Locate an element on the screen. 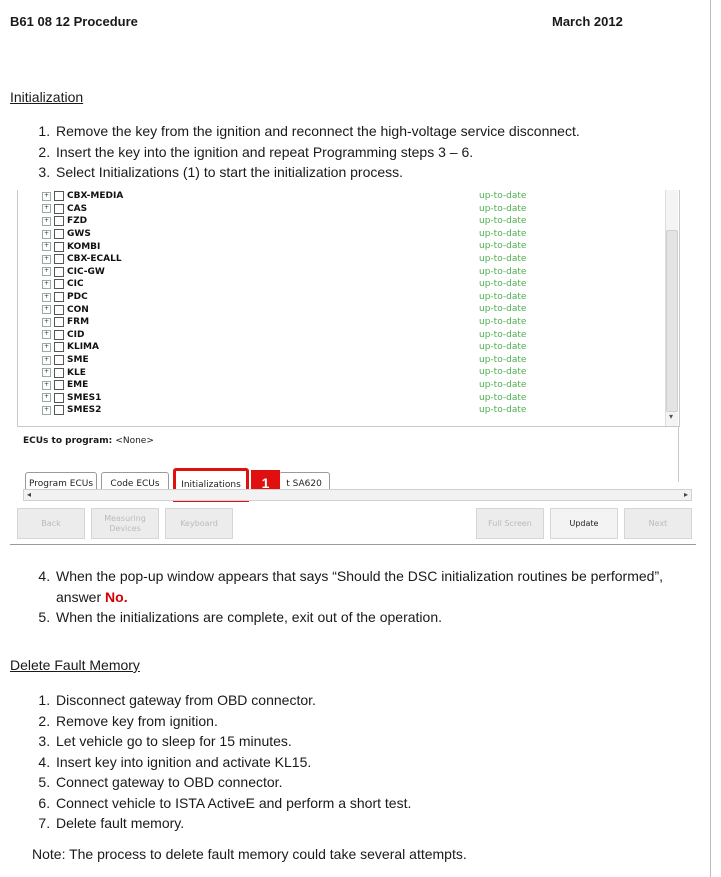 This screenshot has height=877, width=721. ecu-row: + SMES1 is located at coordinates (71, 398).